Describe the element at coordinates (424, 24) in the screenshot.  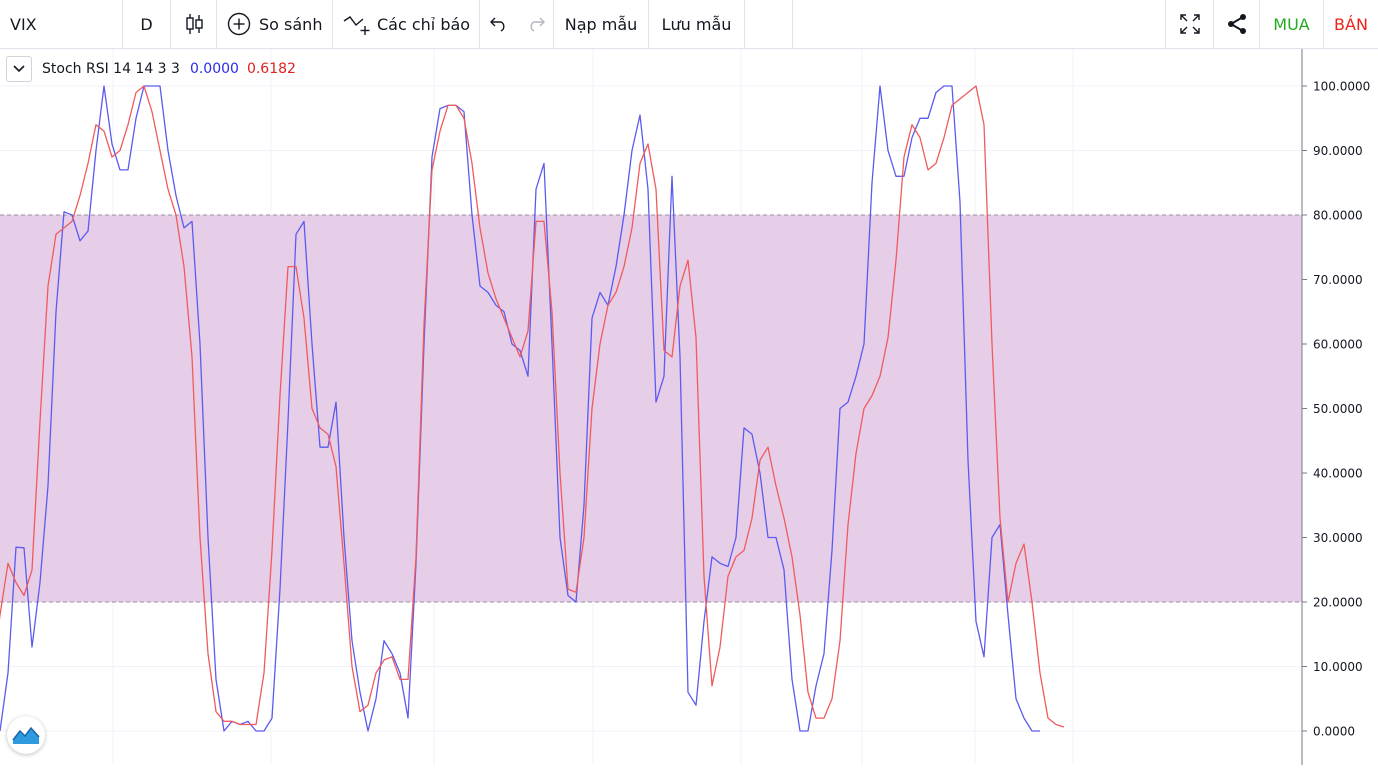
I see `indicators-label: Các chỉ báo` at that location.